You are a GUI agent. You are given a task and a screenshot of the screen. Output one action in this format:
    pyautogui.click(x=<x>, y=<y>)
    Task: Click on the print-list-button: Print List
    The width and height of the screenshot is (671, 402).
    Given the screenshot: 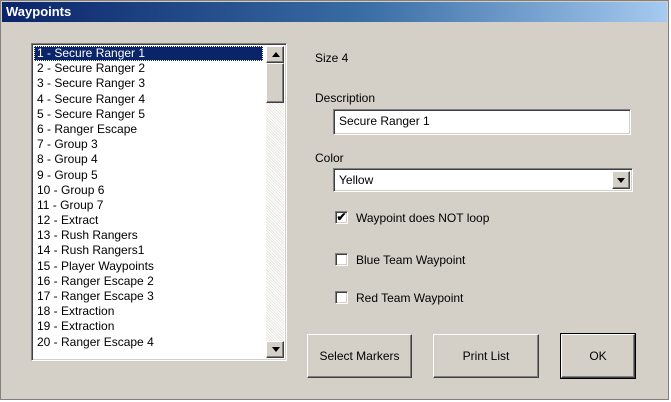 What is the action you would take?
    pyautogui.click(x=486, y=356)
    